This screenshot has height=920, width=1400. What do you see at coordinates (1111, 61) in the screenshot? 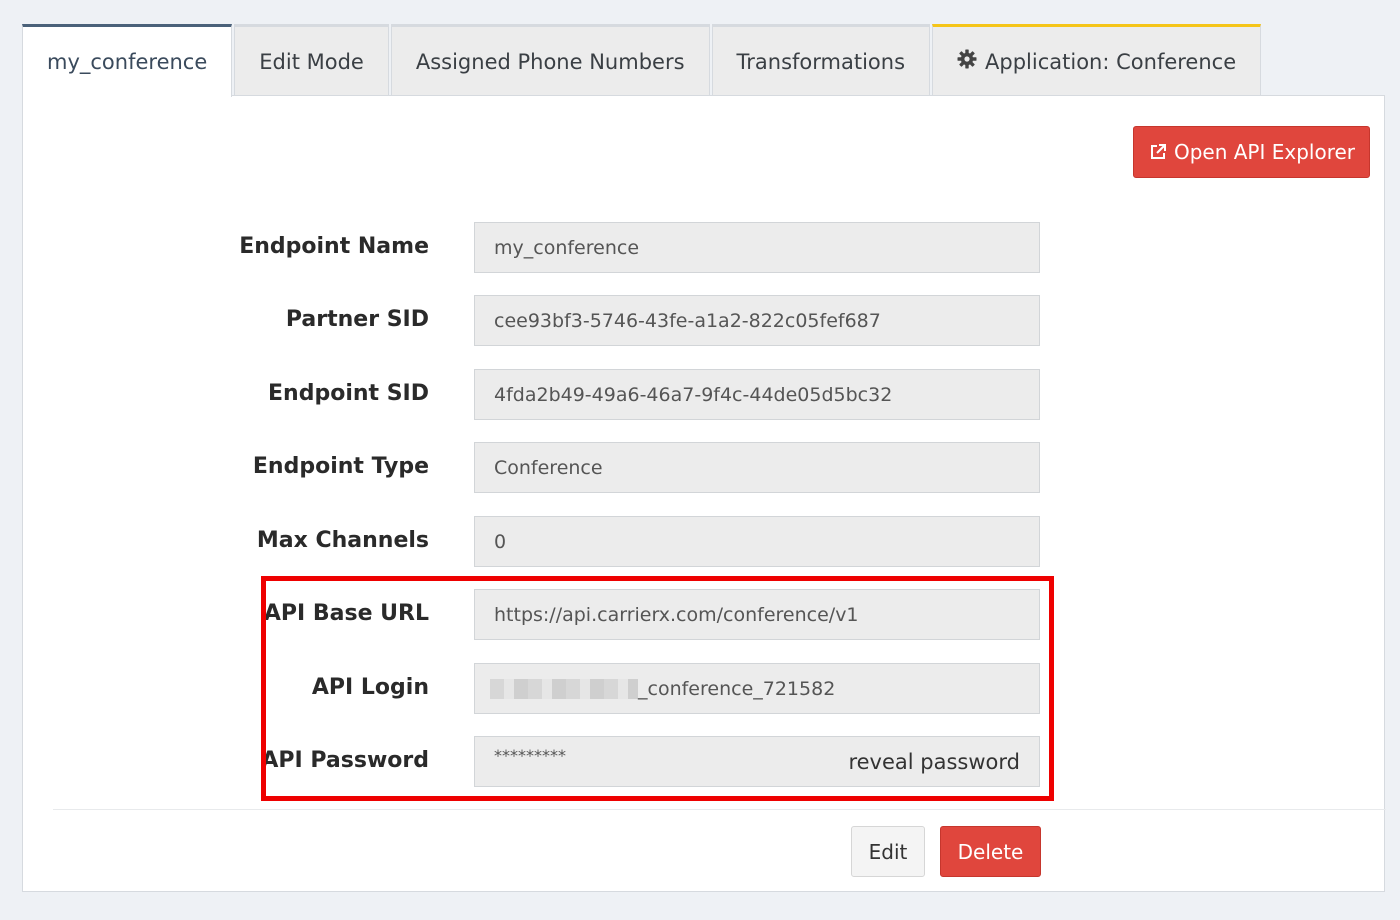
I see `tab-label: Application: Conference` at bounding box center [1111, 61].